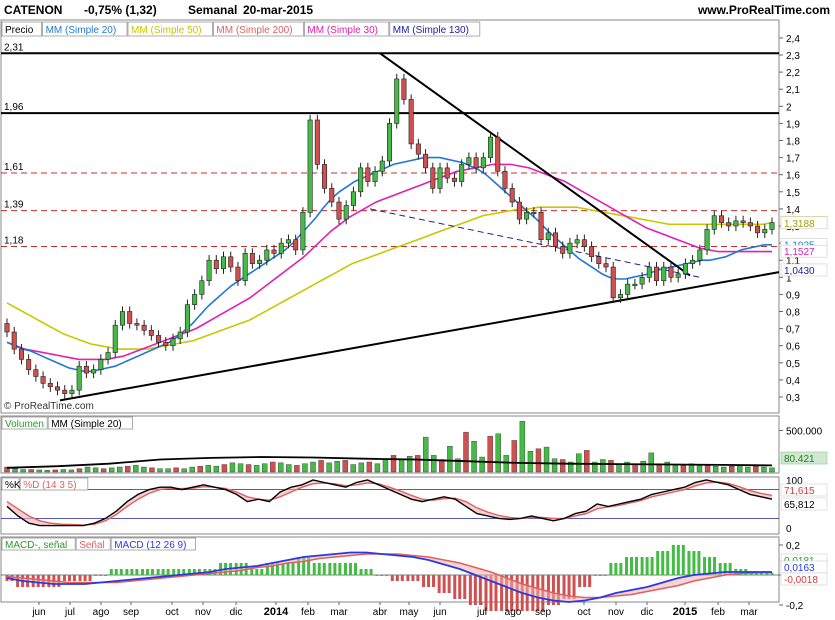 This screenshot has width=835, height=620. Describe the element at coordinates (92, 545) in the screenshot. I see `macd-legend-item: Señal` at that location.